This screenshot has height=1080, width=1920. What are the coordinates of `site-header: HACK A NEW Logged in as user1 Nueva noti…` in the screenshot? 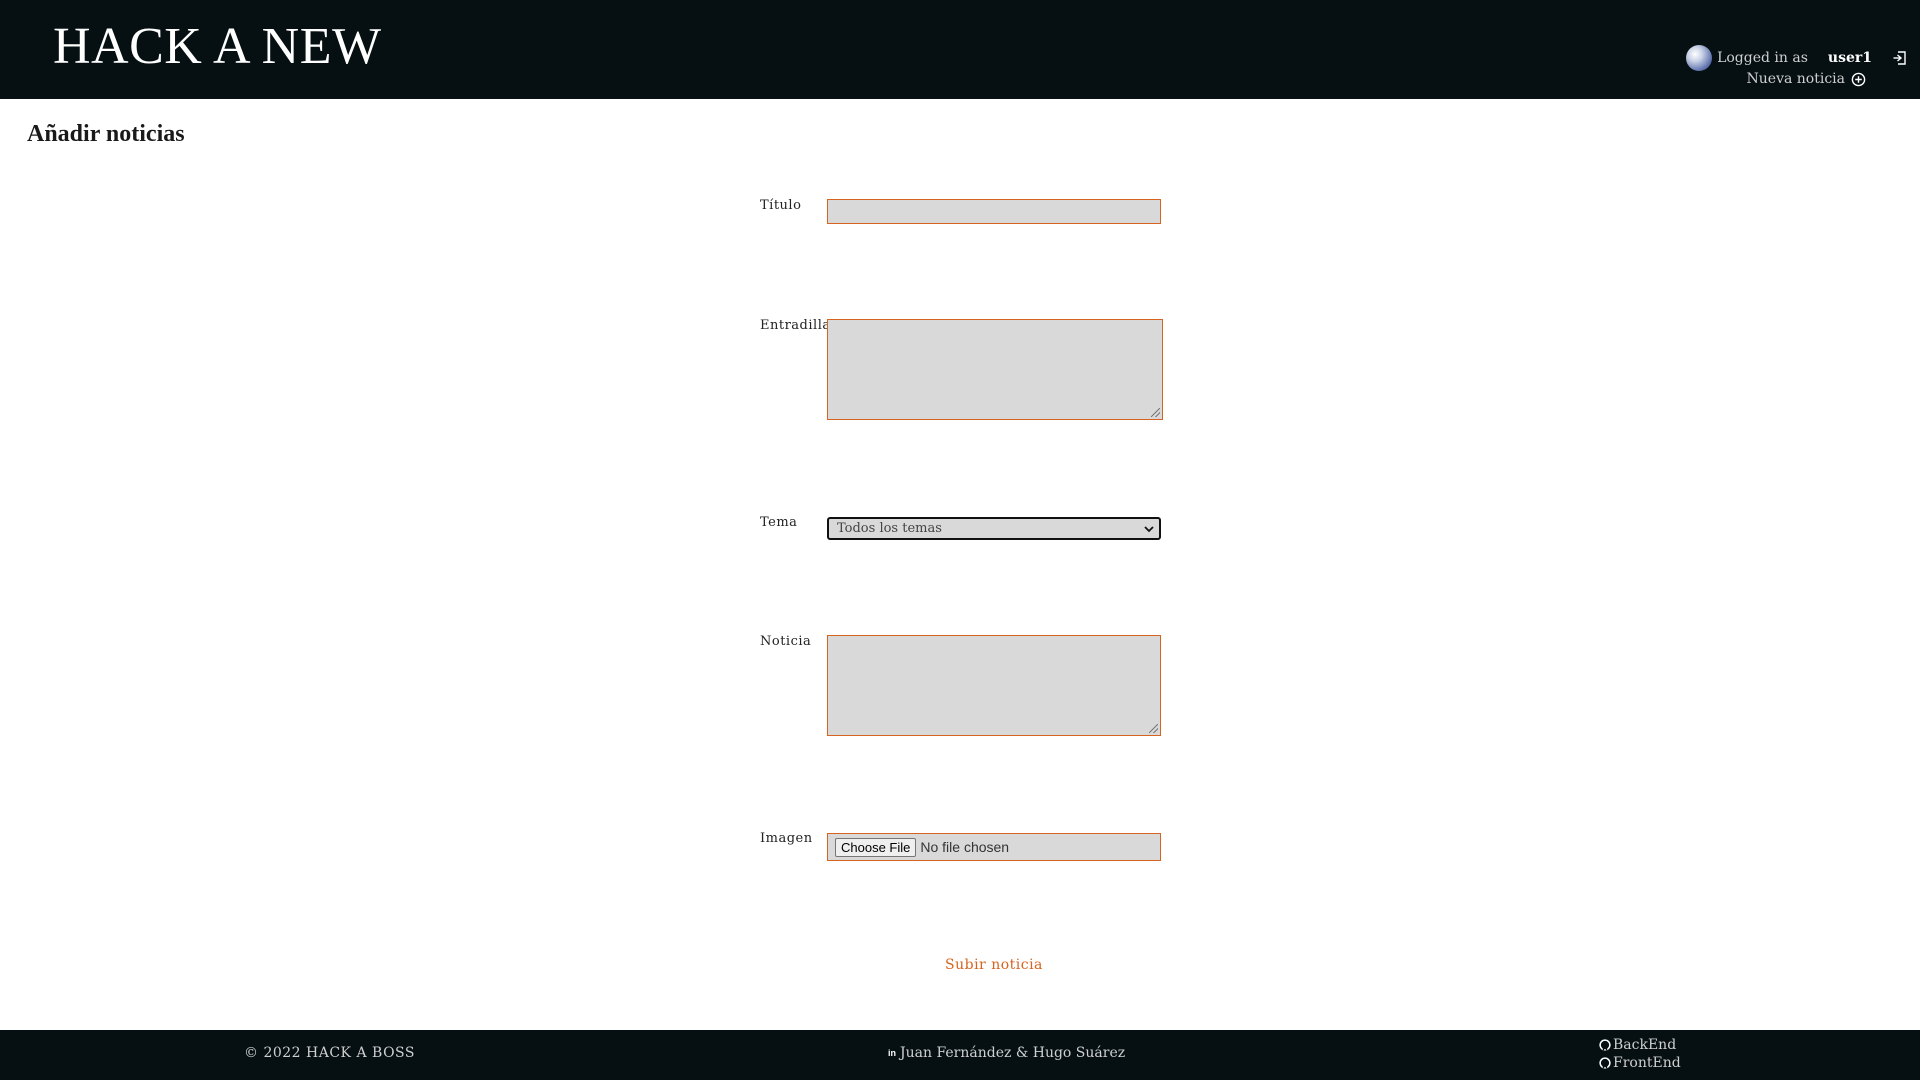 It's located at (960, 49).